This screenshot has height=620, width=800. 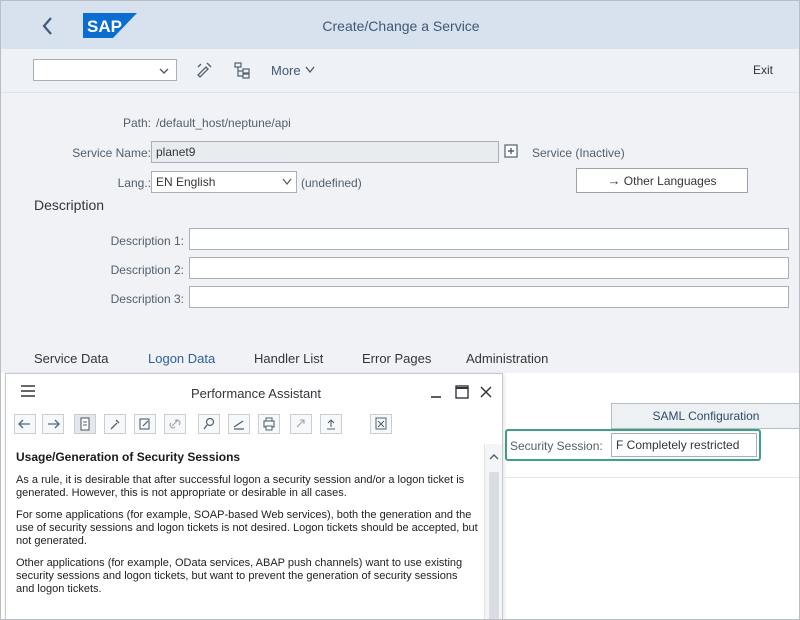 I want to click on other-languages-button: → Other Languages, so click(x=662, y=180).